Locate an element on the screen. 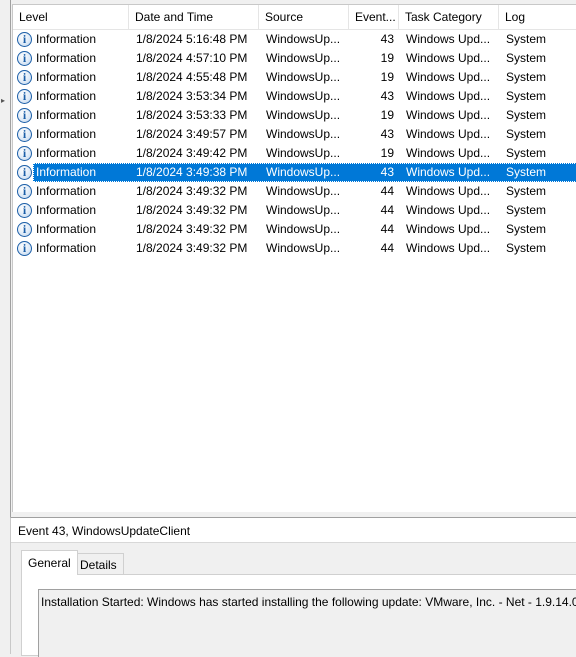 The image size is (576, 657). row-date-time: 1/8/2024 4:57:10 PM is located at coordinates (192, 58).